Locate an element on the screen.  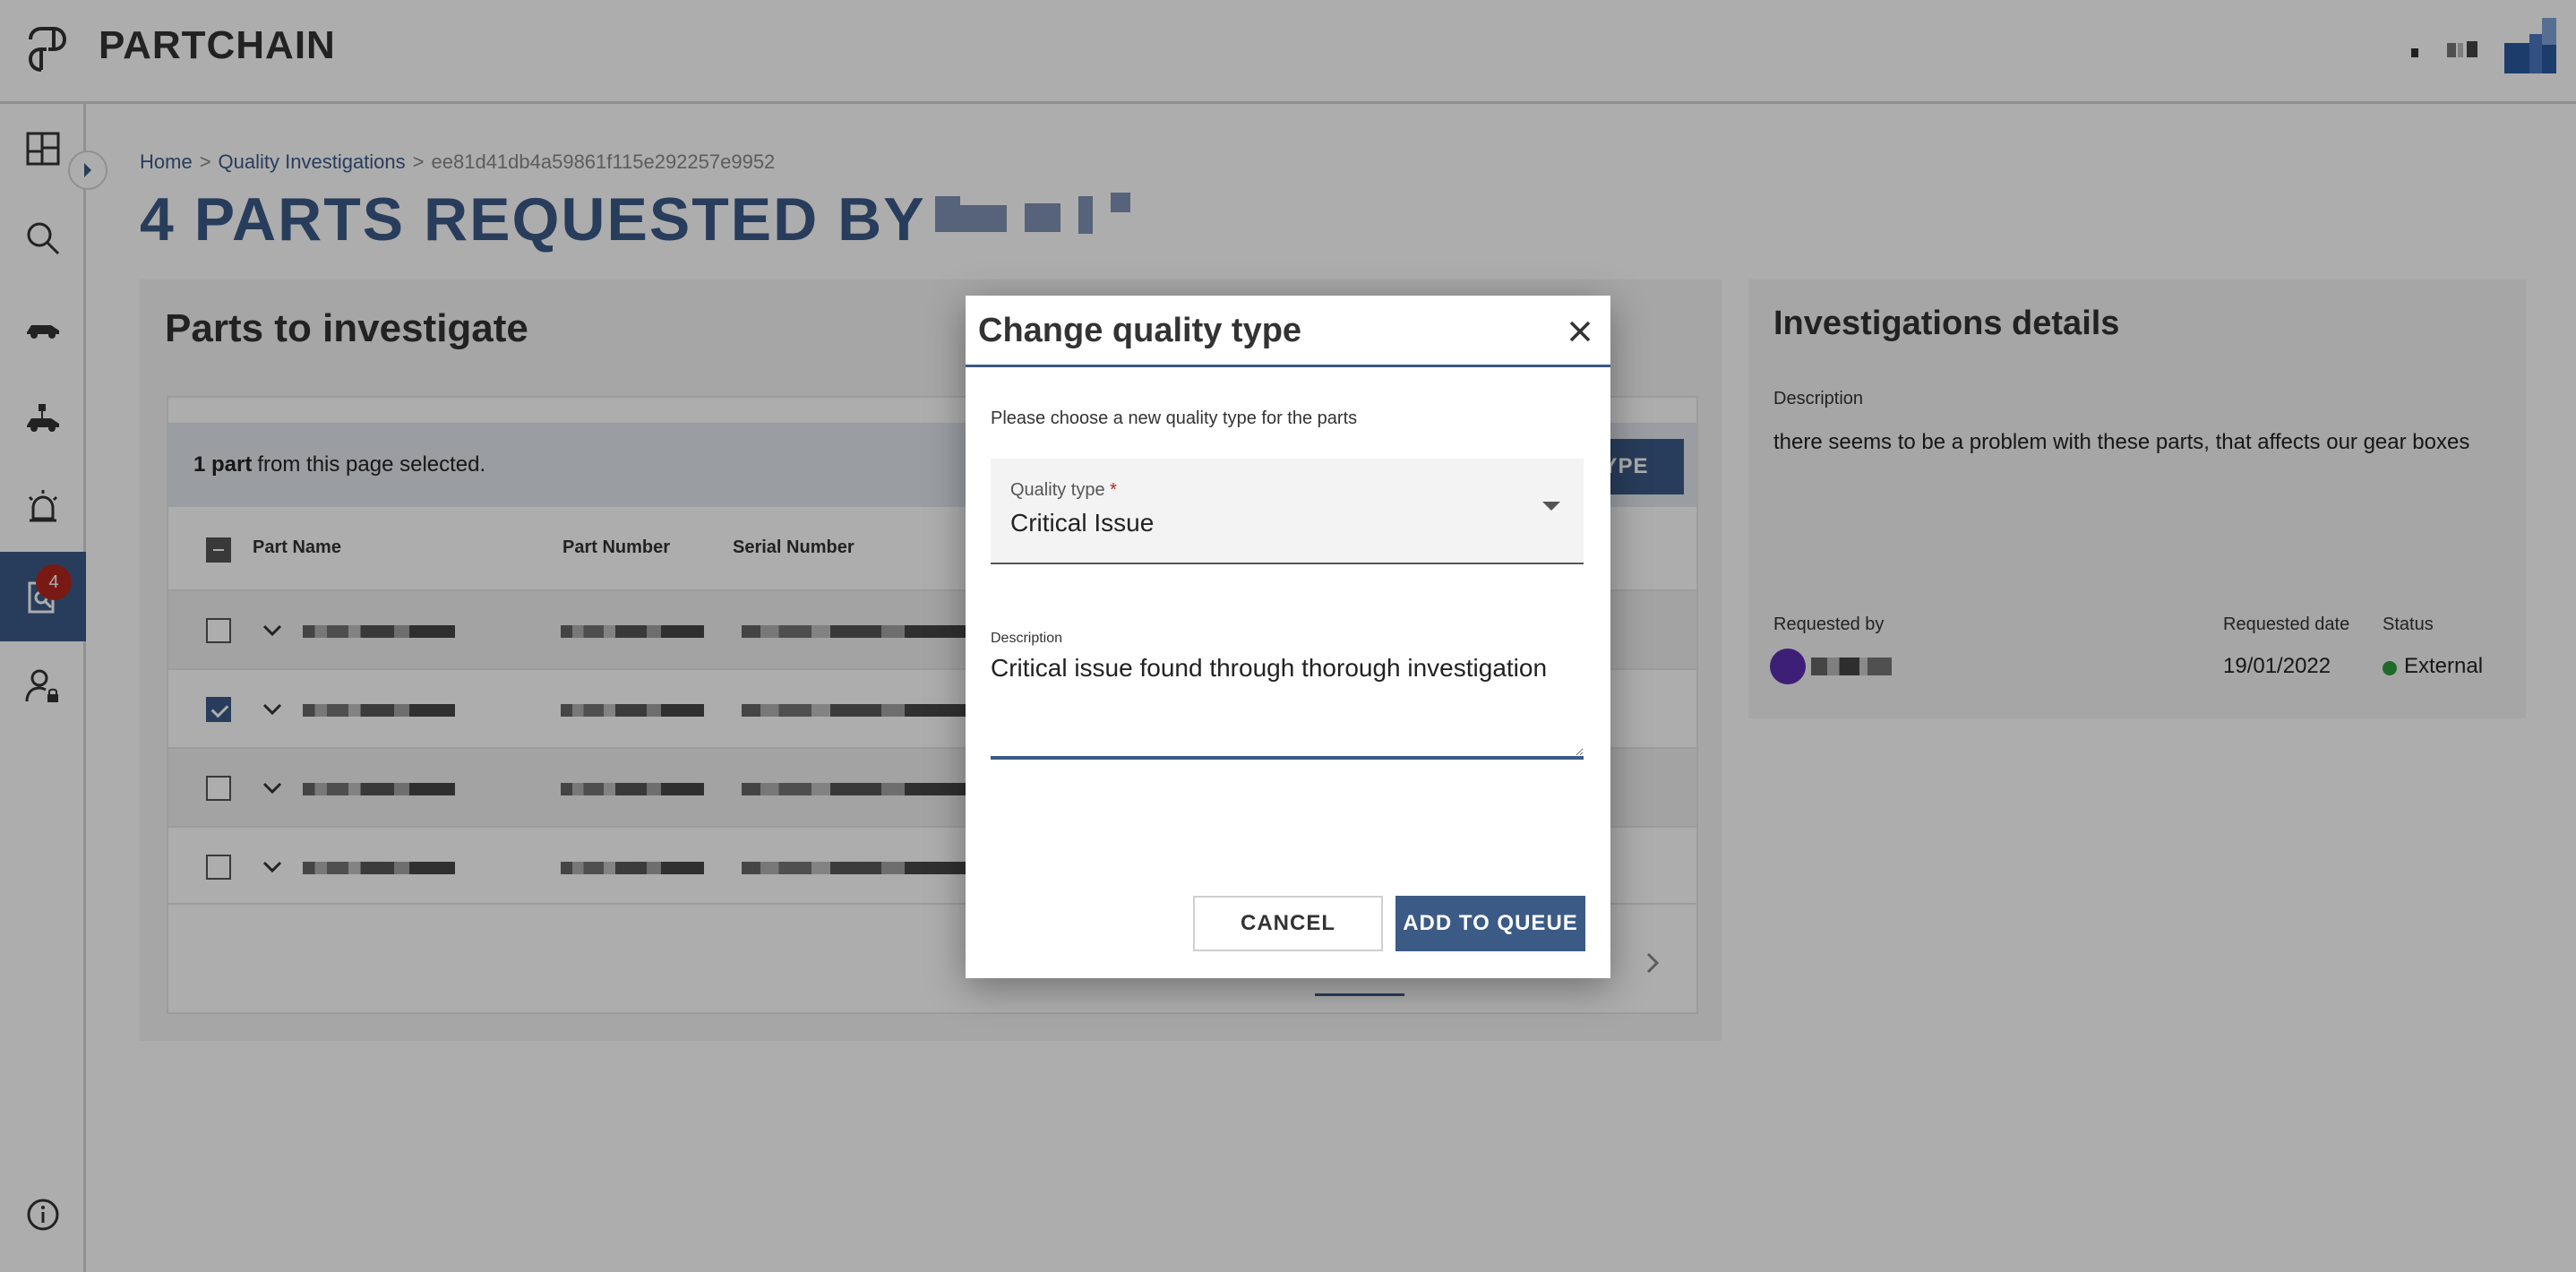
close-icon is located at coordinates (1580, 332).